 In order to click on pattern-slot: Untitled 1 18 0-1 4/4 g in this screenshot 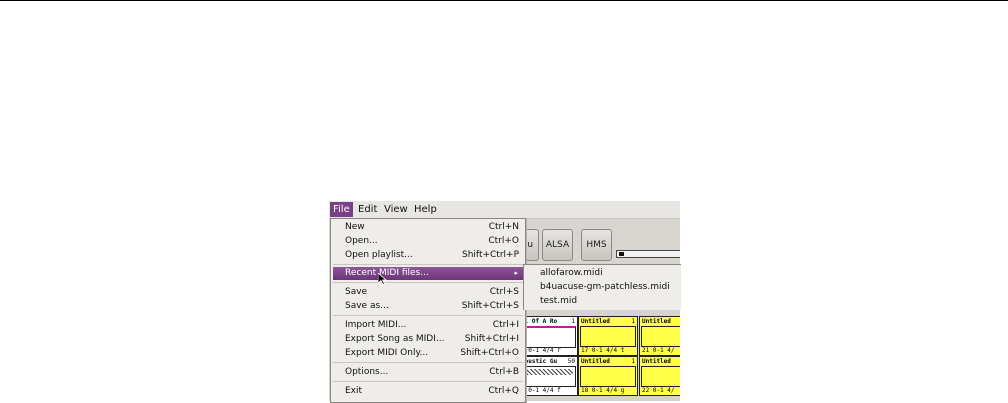, I will do `click(608, 376)`.